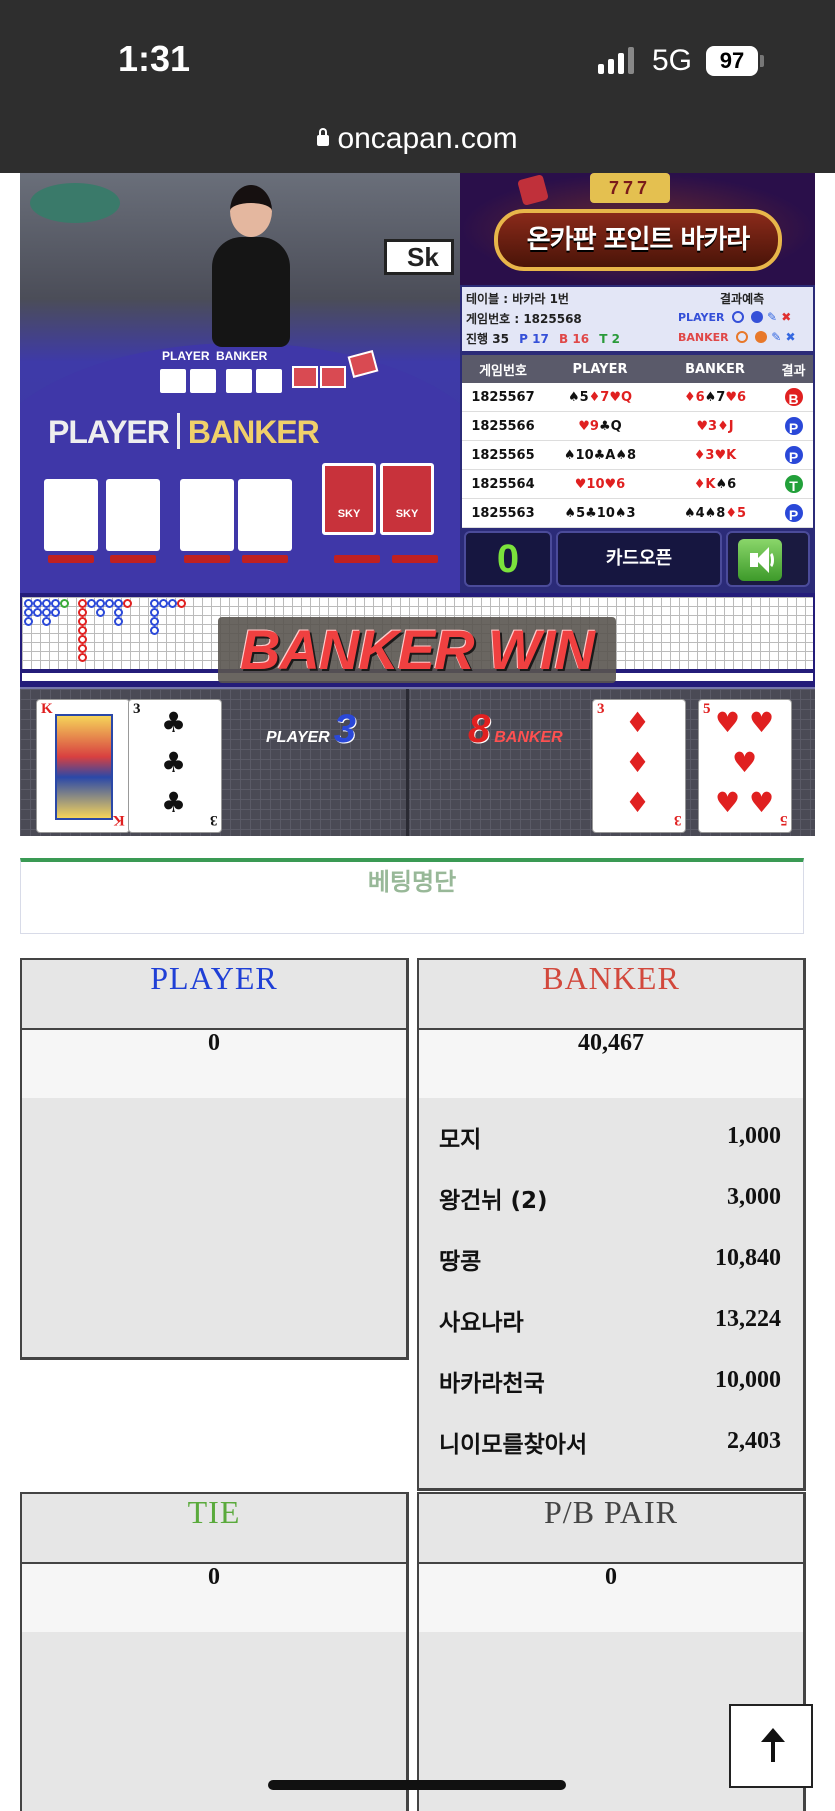 The width and height of the screenshot is (835, 1811). What do you see at coordinates (240, 383) in the screenshot?
I see `live-video: Sk PLAYER BANKER PLAYER BANKER SKY SKY` at bounding box center [240, 383].